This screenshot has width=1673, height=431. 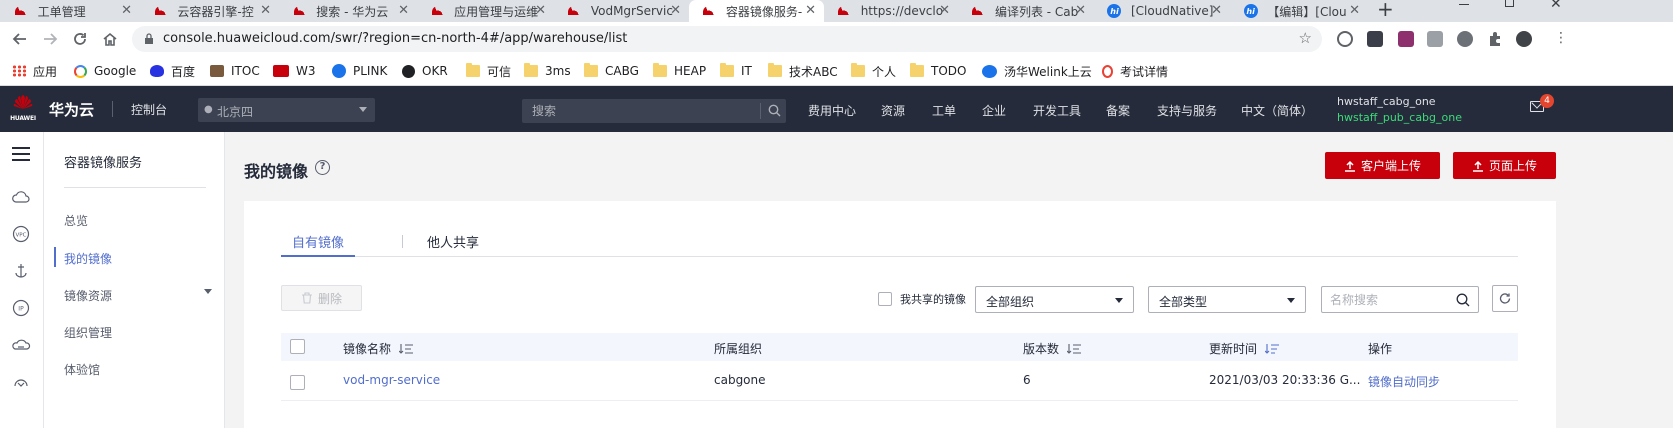 What do you see at coordinates (359, 71) in the screenshot?
I see `bookmark-plink: PLINK` at bounding box center [359, 71].